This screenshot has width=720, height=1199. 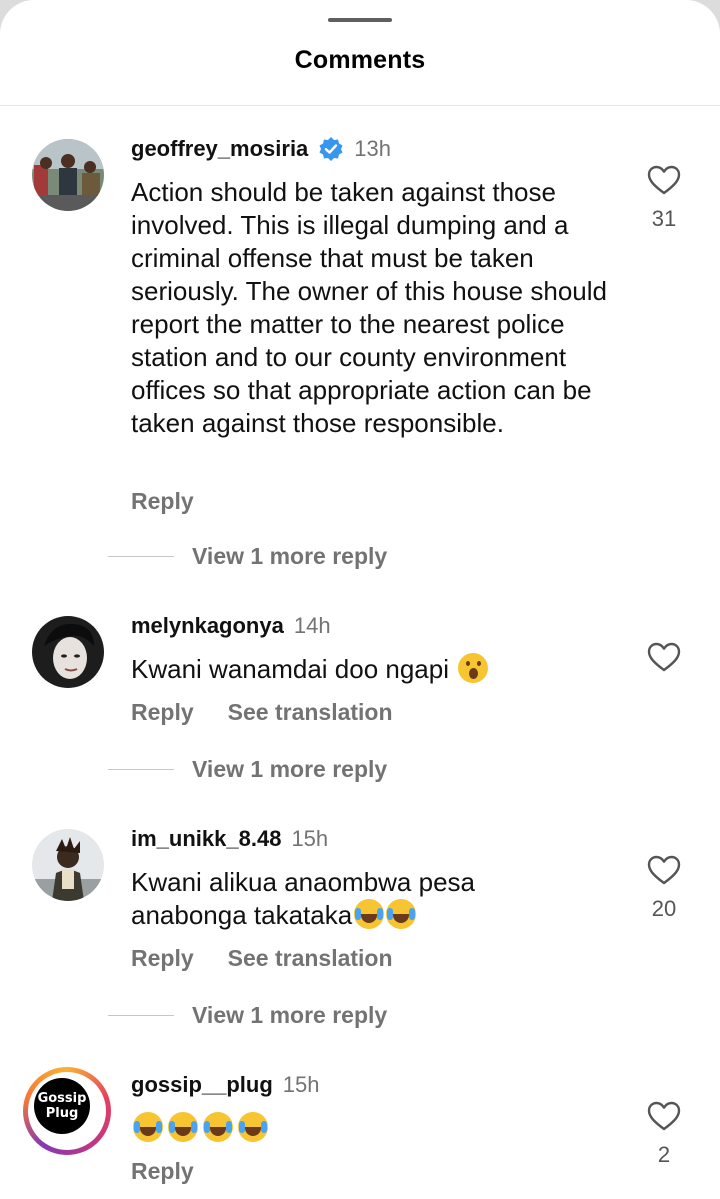 I want to click on logo-text: Plug, so click(x=62, y=1113).